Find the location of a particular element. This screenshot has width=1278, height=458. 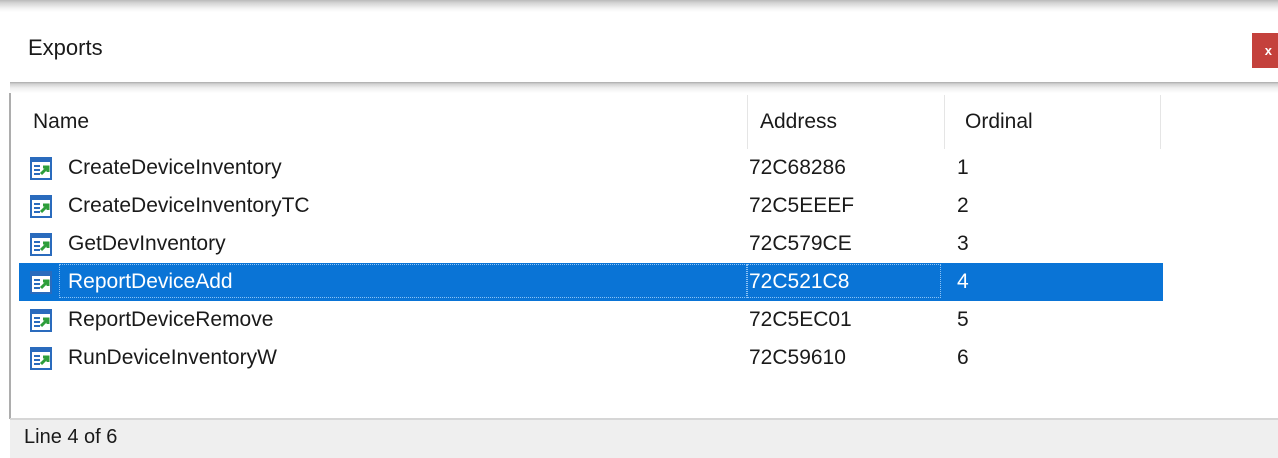

status-text: Line 4 of 6 is located at coordinates (71, 437).